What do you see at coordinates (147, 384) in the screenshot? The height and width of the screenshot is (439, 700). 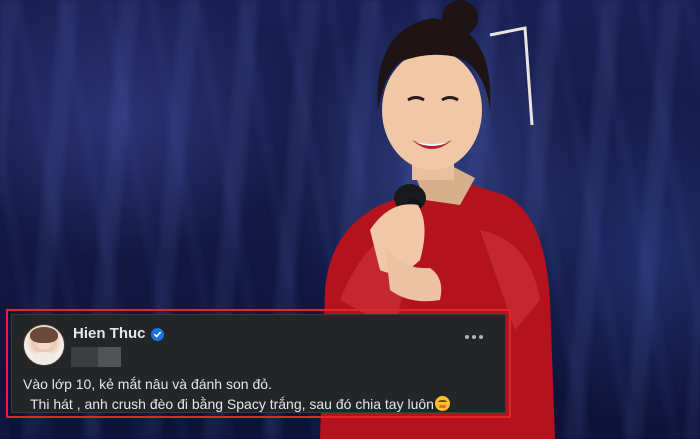 I see `post-line-1: Vào lớp 10, kẻ mắt nâu và đánh son đỏ.` at bounding box center [147, 384].